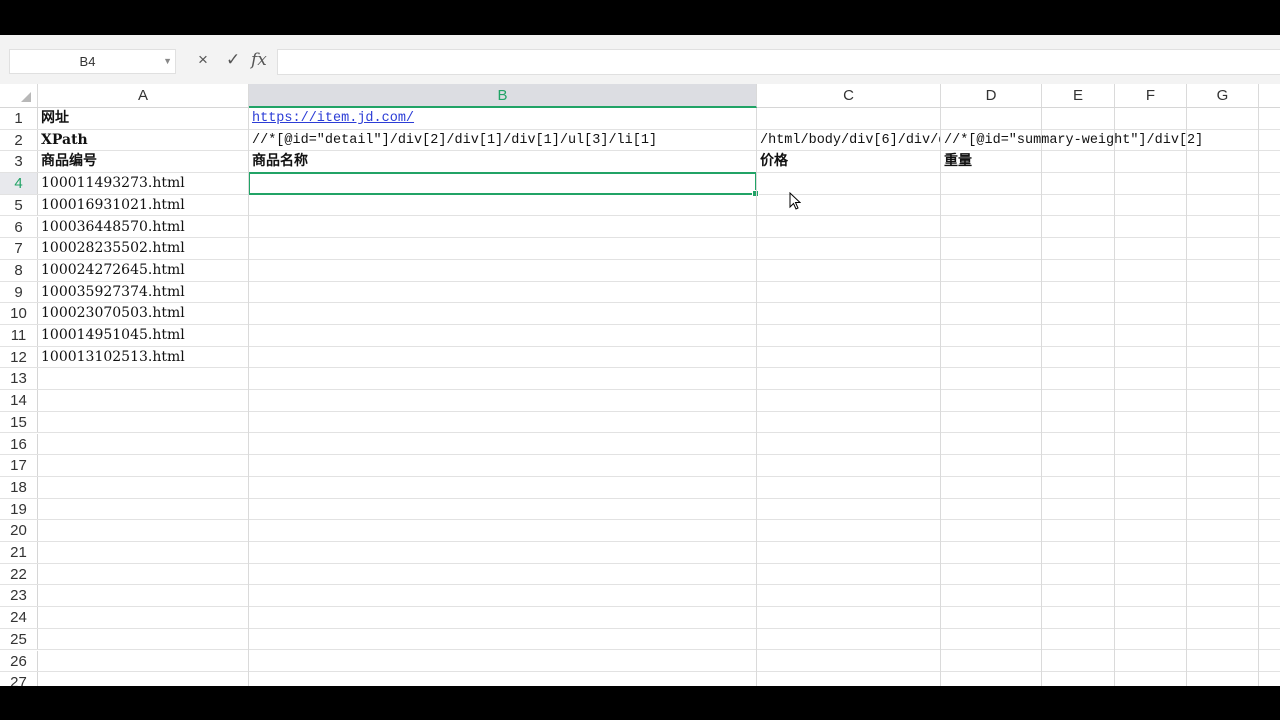 The image size is (1280, 720). I want to click on row-header: 6, so click(19, 227).